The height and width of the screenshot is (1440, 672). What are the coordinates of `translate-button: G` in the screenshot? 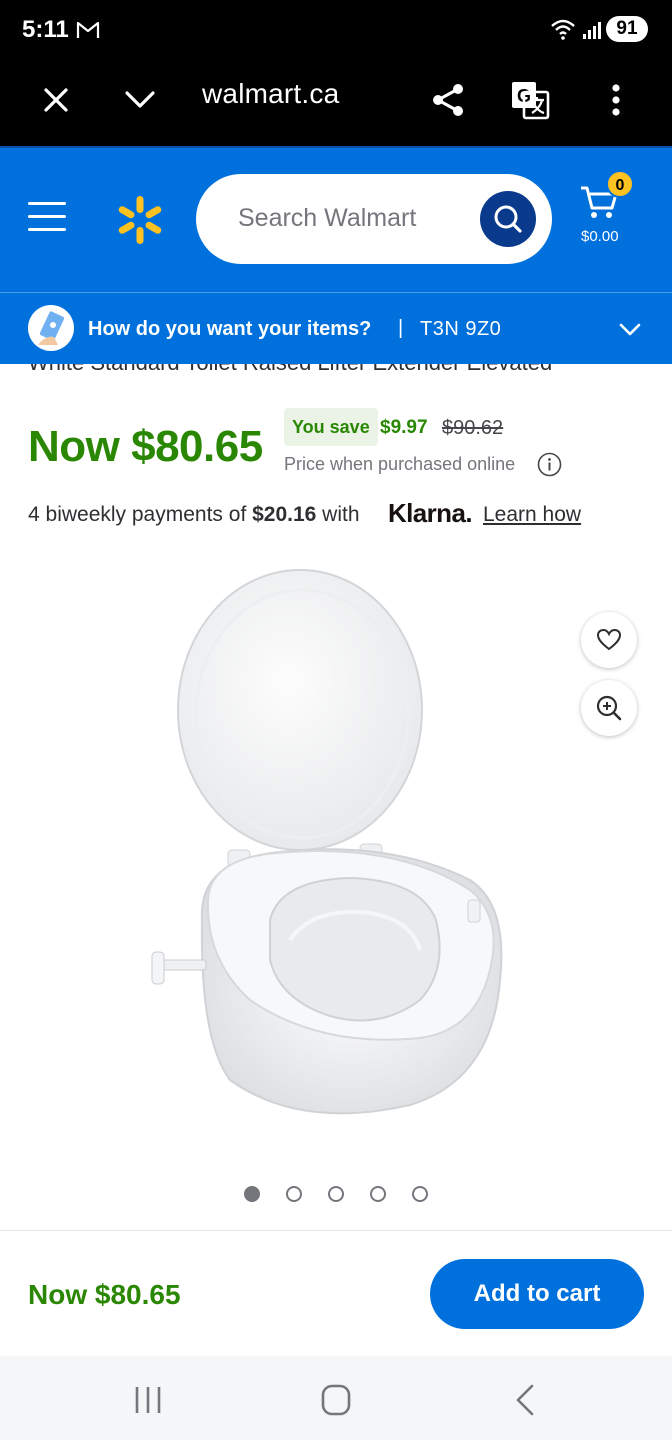 It's located at (530, 100).